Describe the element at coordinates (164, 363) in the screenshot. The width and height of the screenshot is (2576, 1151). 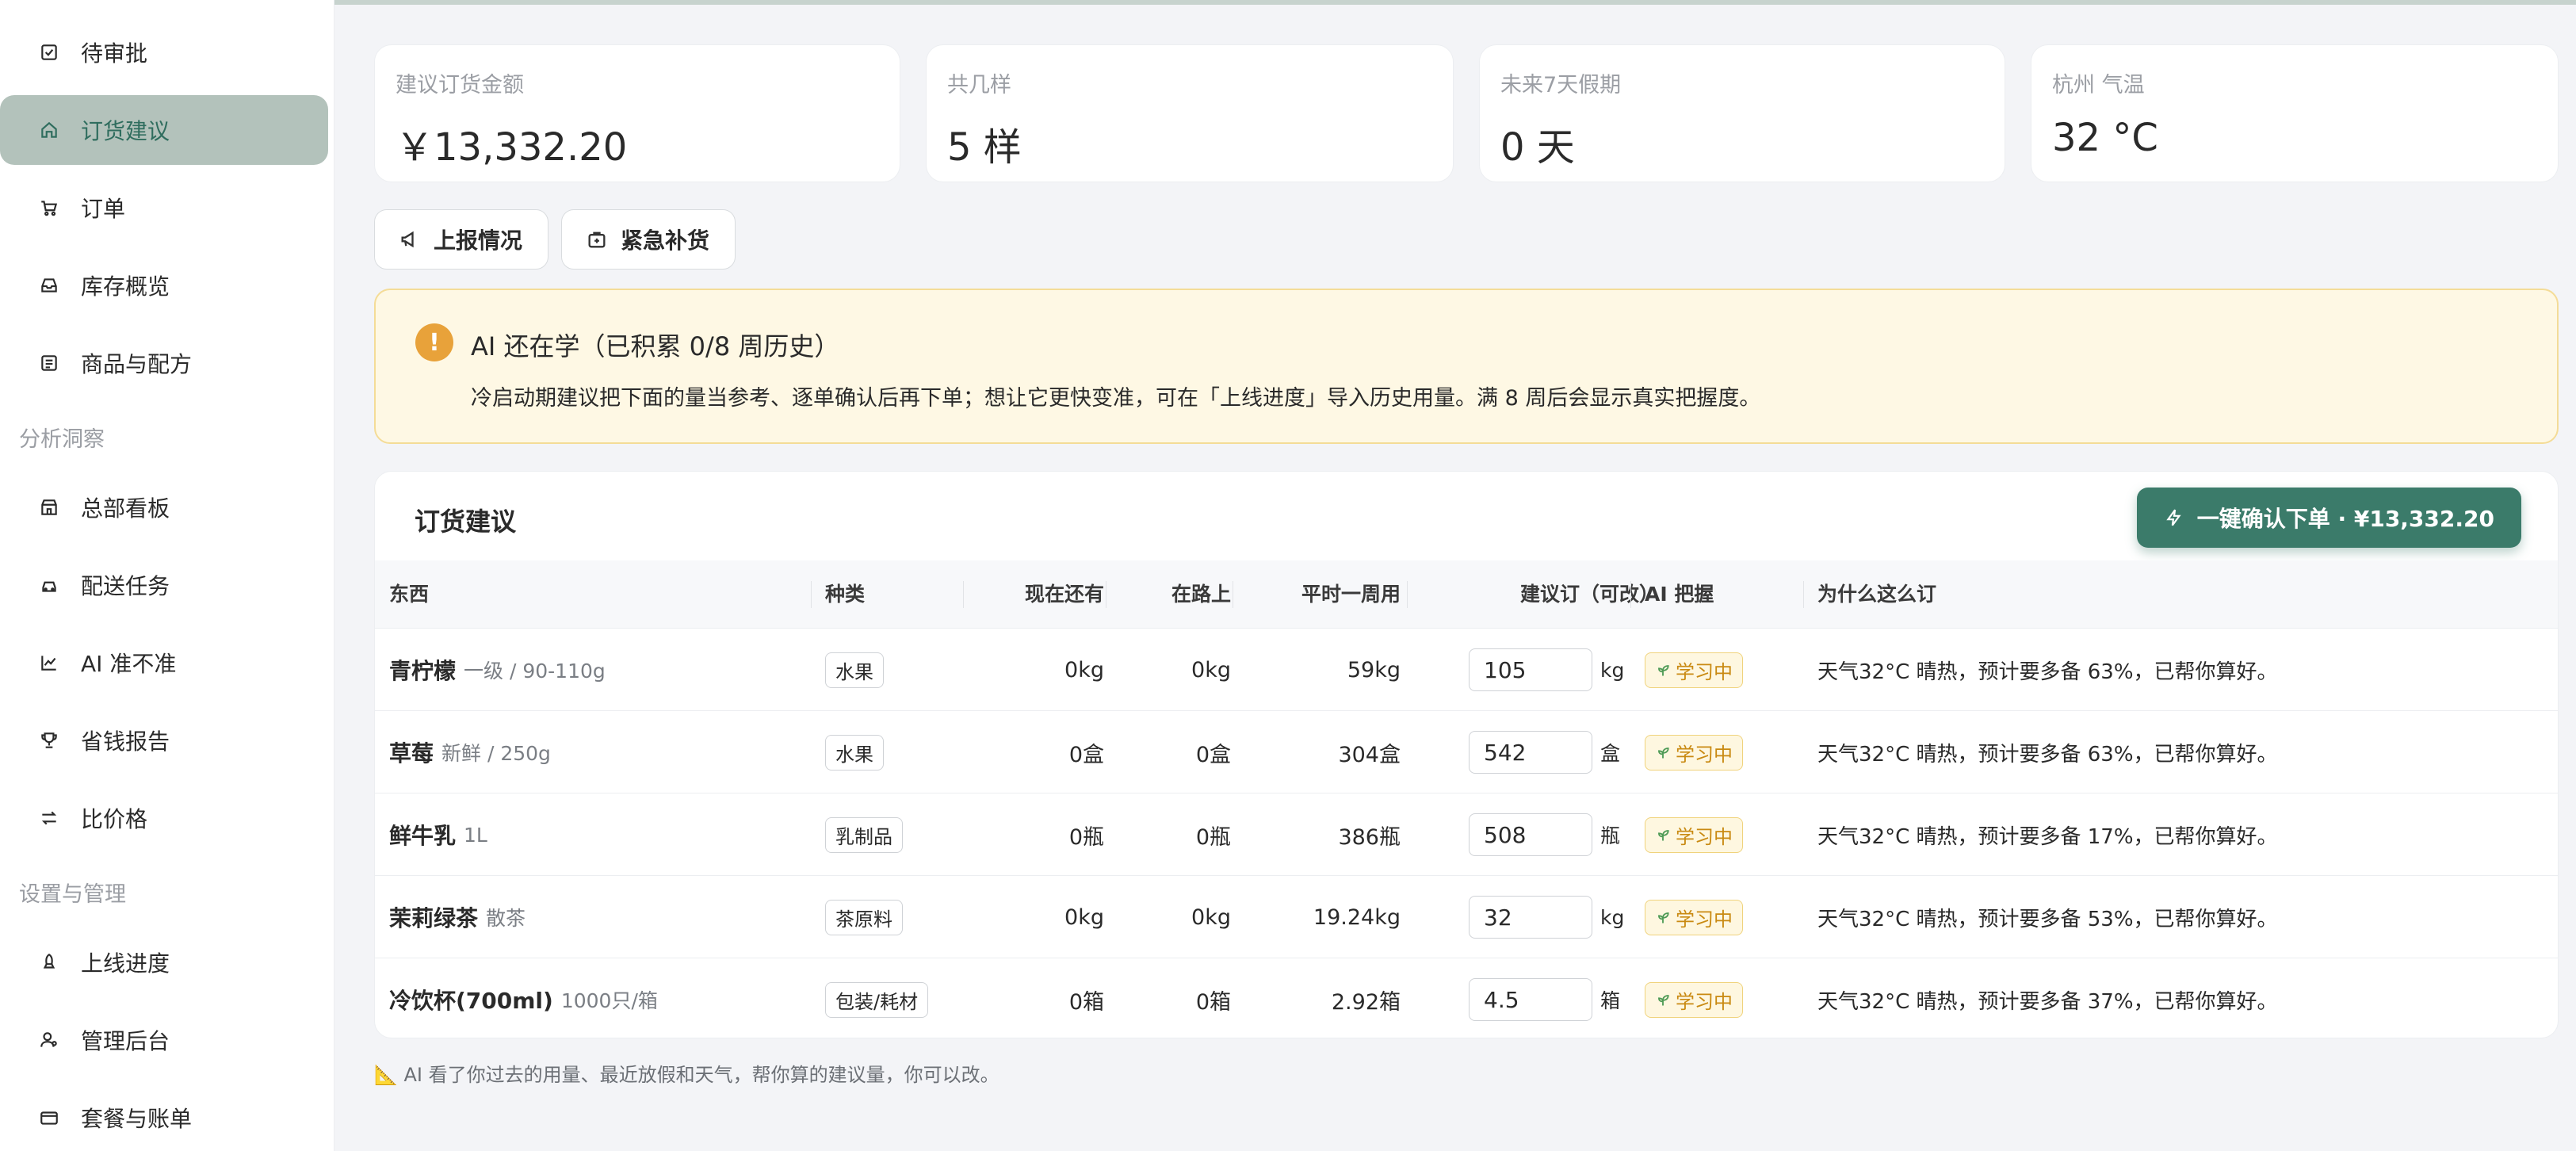
I see `sidebar-item-products: 商品与配方` at that location.